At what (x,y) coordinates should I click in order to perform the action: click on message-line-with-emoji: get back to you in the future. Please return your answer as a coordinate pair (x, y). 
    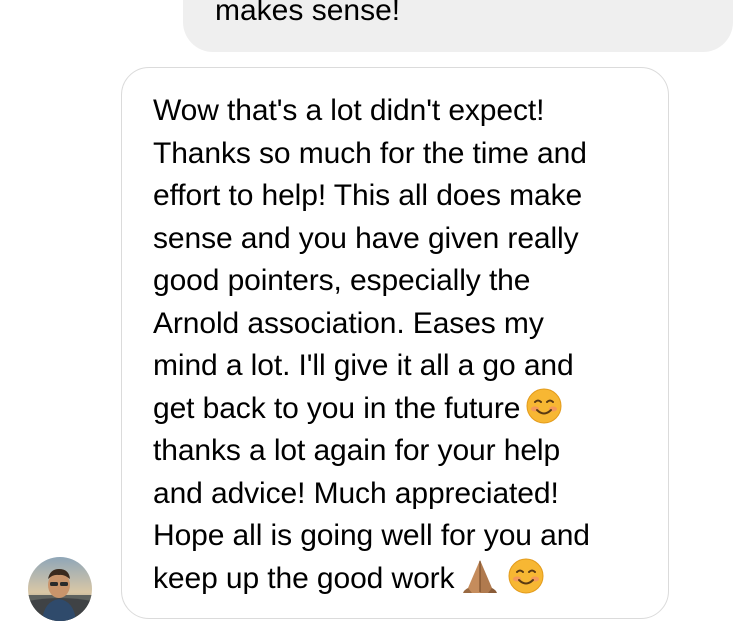
    Looking at the image, I should click on (403, 409).